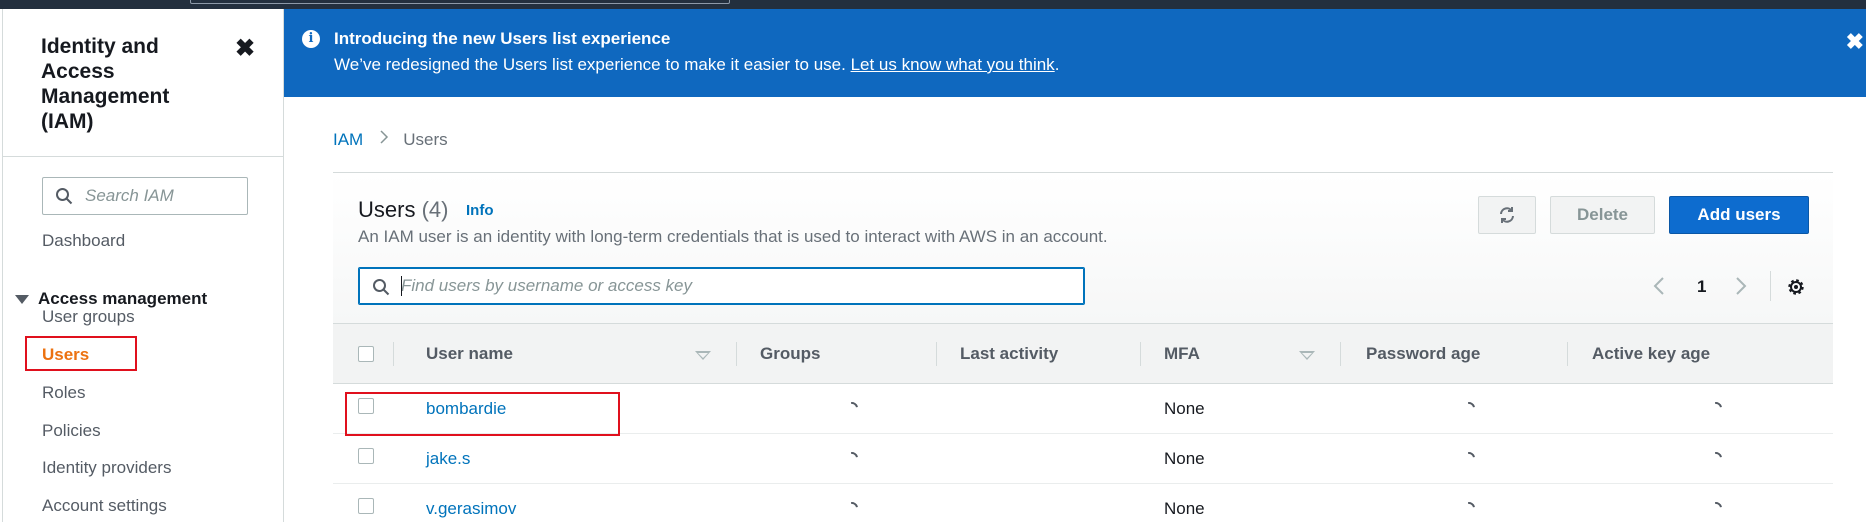 The image size is (1866, 522). Describe the element at coordinates (953, 64) in the screenshot. I see `banner-feedback-link: Let us know what you think` at that location.